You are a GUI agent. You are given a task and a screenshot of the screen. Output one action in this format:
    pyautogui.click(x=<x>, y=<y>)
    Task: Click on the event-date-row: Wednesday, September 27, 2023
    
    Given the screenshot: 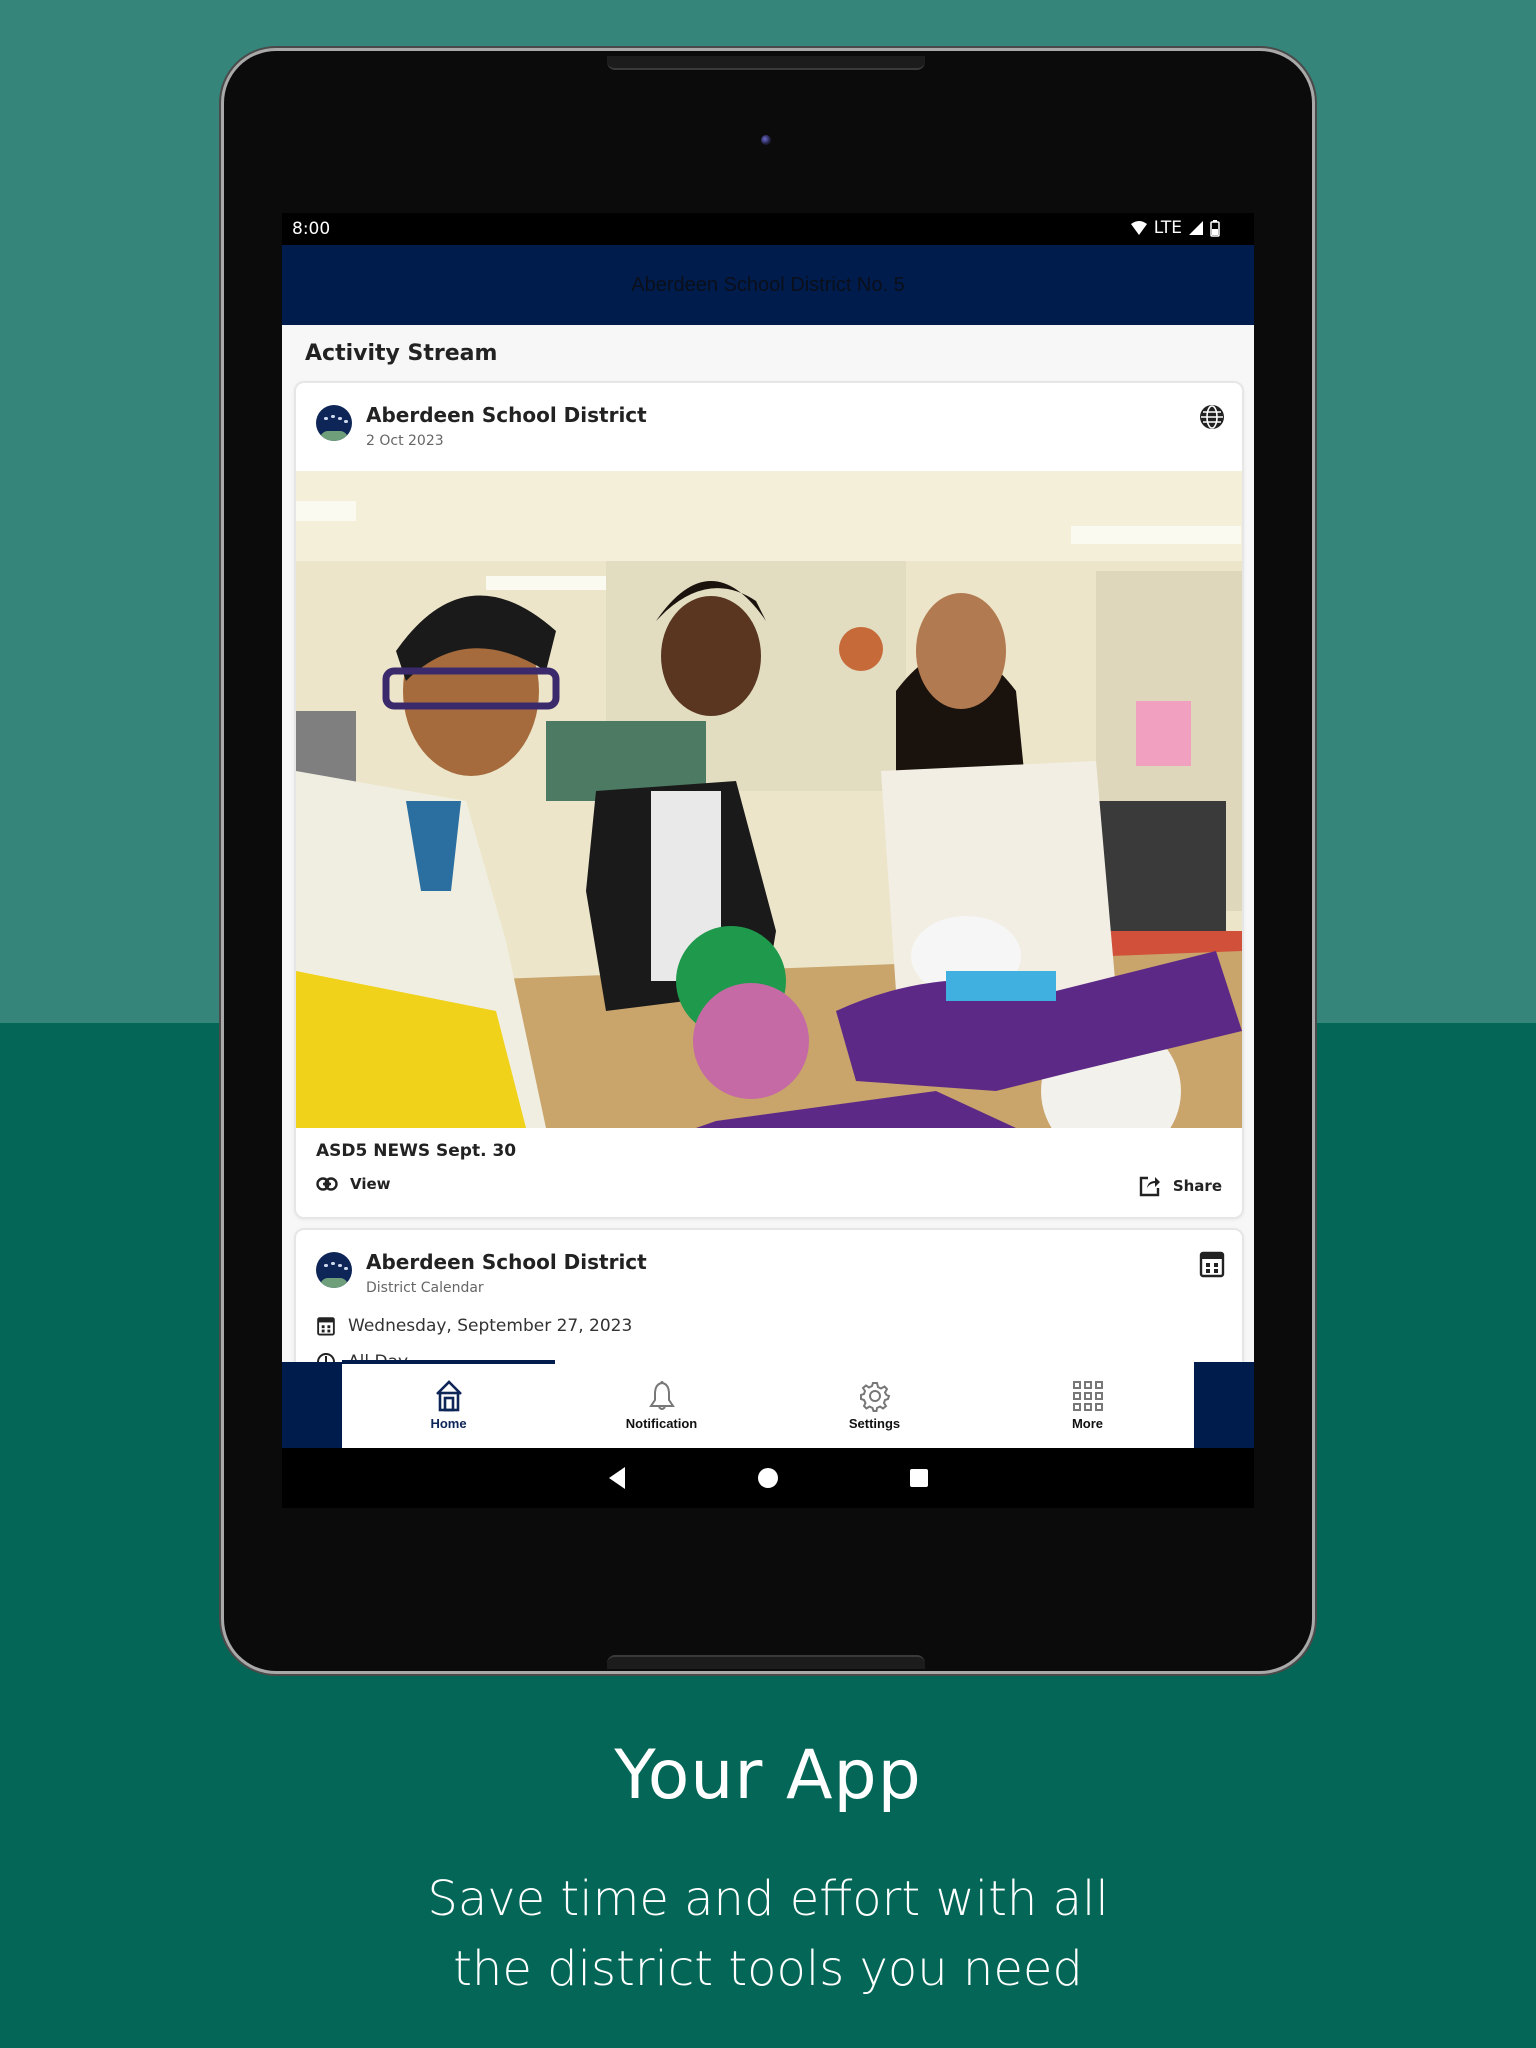 What is the action you would take?
    pyautogui.click(x=474, y=1326)
    